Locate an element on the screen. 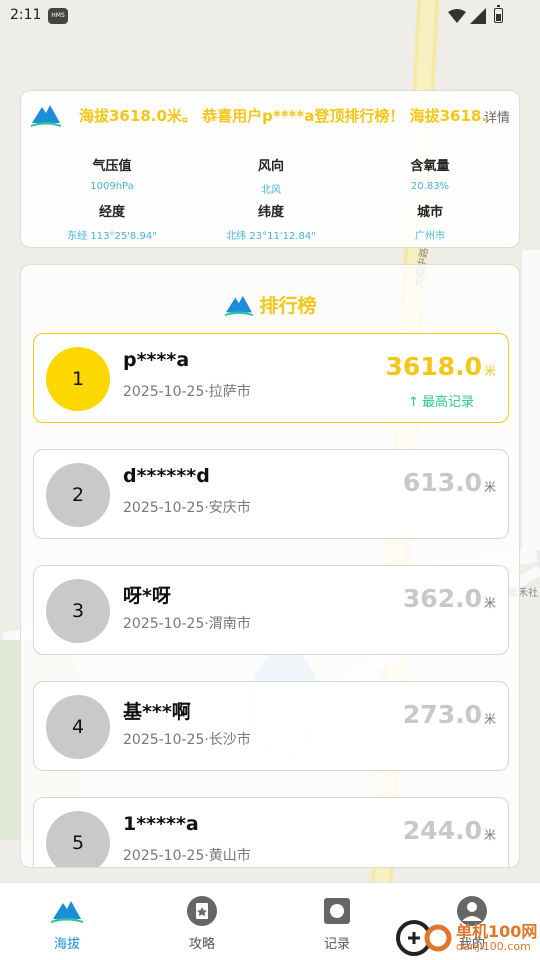  date-city: 2025-10-25·拉萨市 is located at coordinates (187, 392).